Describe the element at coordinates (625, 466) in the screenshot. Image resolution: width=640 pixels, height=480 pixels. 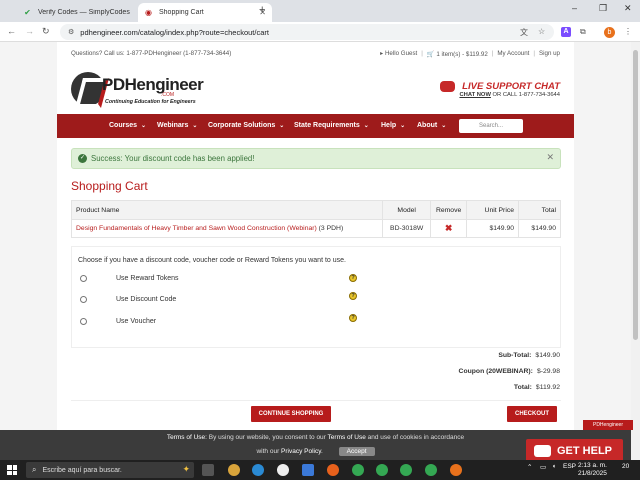
I see `notification-count: 20` at that location.